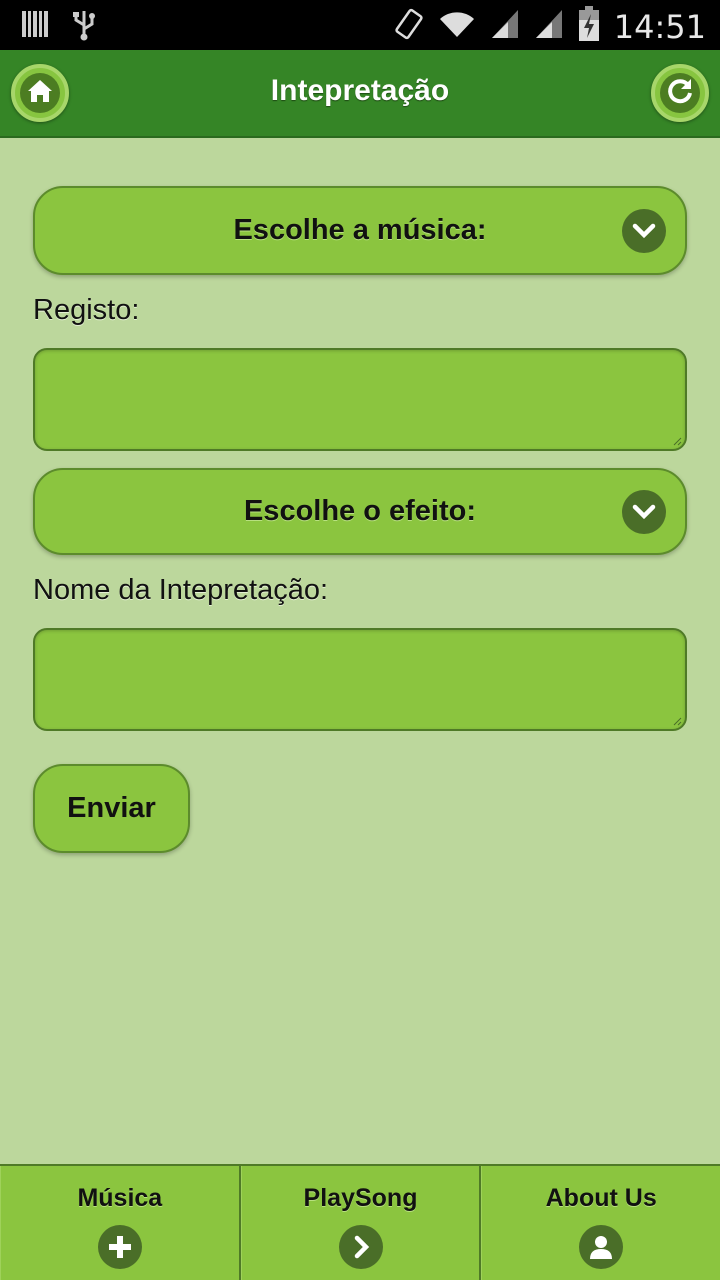 Image resolution: width=720 pixels, height=1280 pixels. I want to click on music-select: Escolhe a música:, so click(360, 230).